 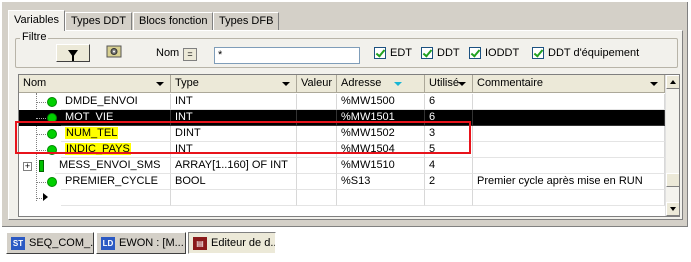 I want to click on checkbox-ioddt: IODDT, so click(x=494, y=53).